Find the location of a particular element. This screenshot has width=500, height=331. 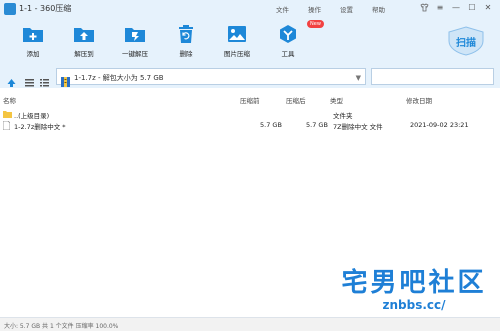

up-arrow-icon is located at coordinates (11, 79).